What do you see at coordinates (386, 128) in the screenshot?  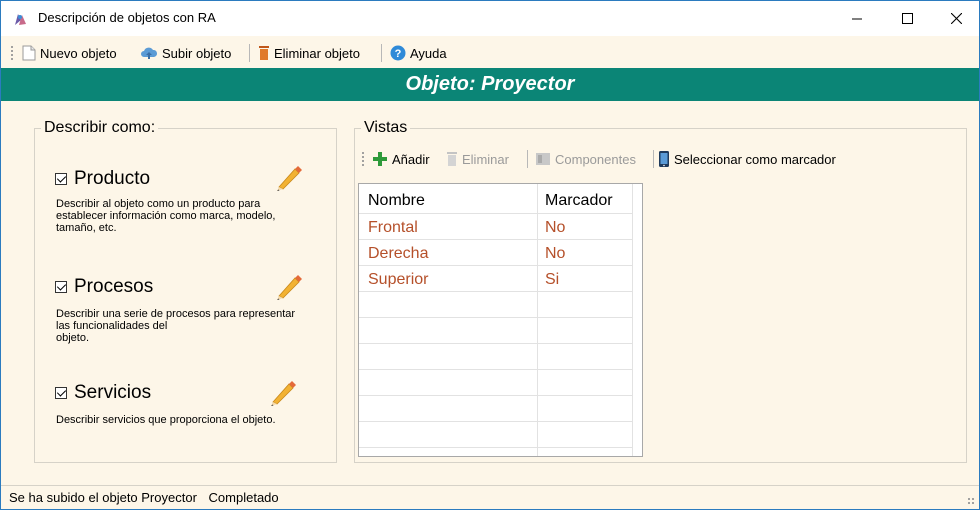 I see `views-legend: Vistas` at bounding box center [386, 128].